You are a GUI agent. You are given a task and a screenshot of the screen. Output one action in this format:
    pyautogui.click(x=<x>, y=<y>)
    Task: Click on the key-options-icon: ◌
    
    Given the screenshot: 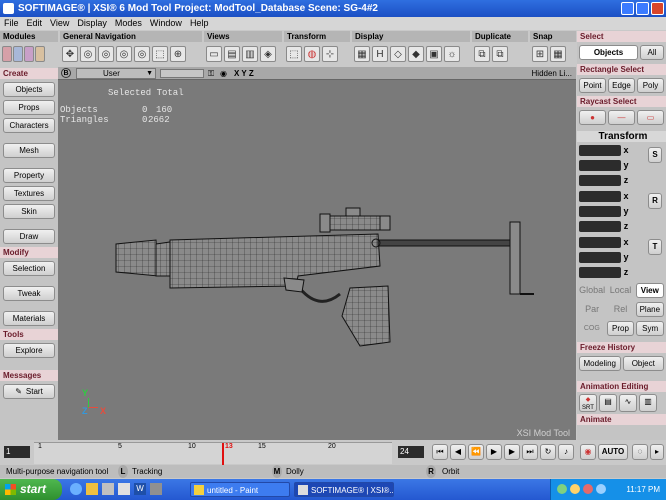 What is the action you would take?
    pyautogui.click(x=640, y=452)
    